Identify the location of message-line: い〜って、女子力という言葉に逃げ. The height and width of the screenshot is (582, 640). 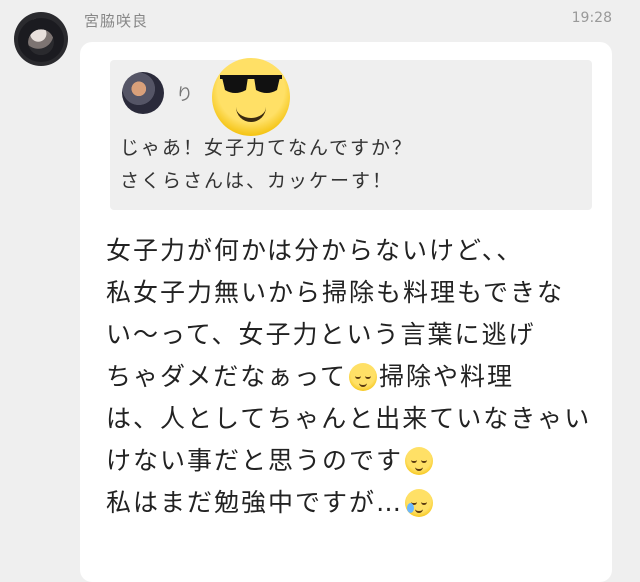
(321, 334).